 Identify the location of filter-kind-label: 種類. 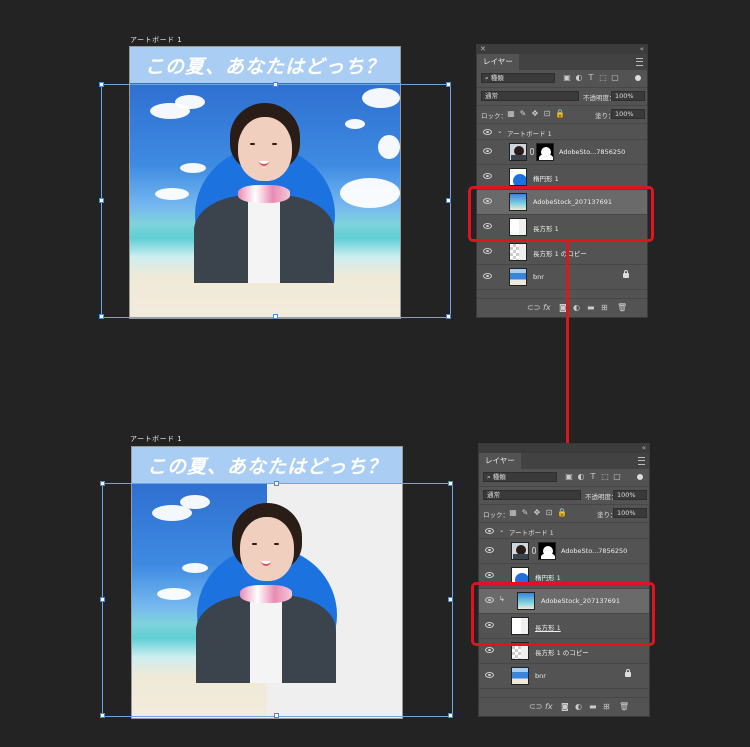
(497, 78).